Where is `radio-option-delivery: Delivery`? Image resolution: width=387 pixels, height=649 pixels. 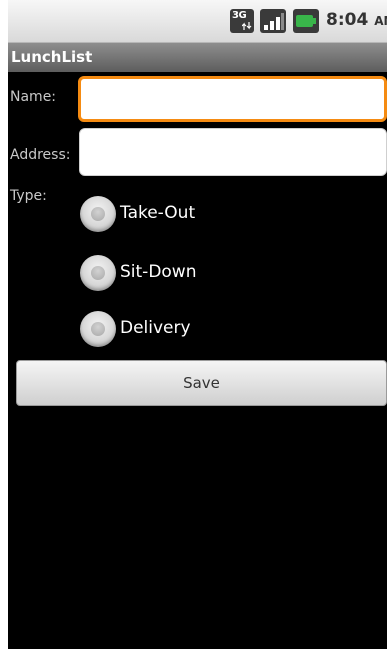
radio-option-delivery: Delivery is located at coordinates (180, 331).